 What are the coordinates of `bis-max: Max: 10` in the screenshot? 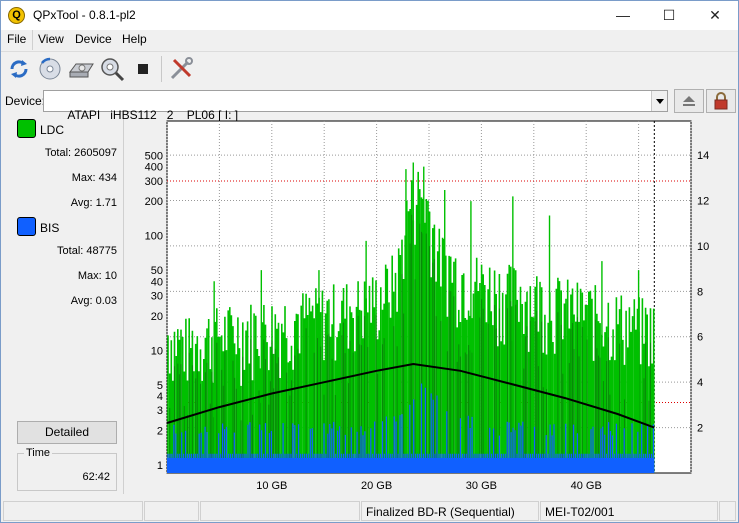 It's located at (97, 276).